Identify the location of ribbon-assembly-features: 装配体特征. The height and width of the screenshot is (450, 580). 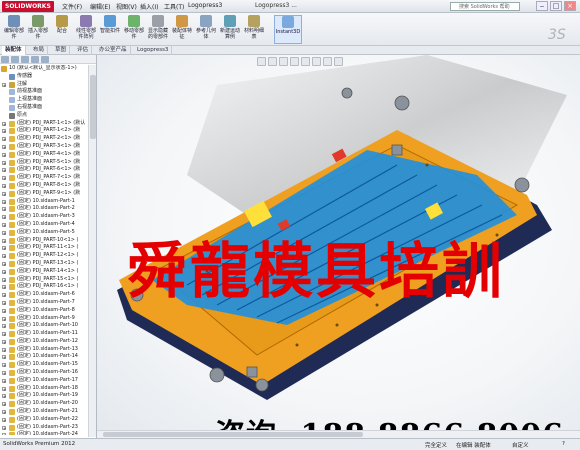
(182, 29).